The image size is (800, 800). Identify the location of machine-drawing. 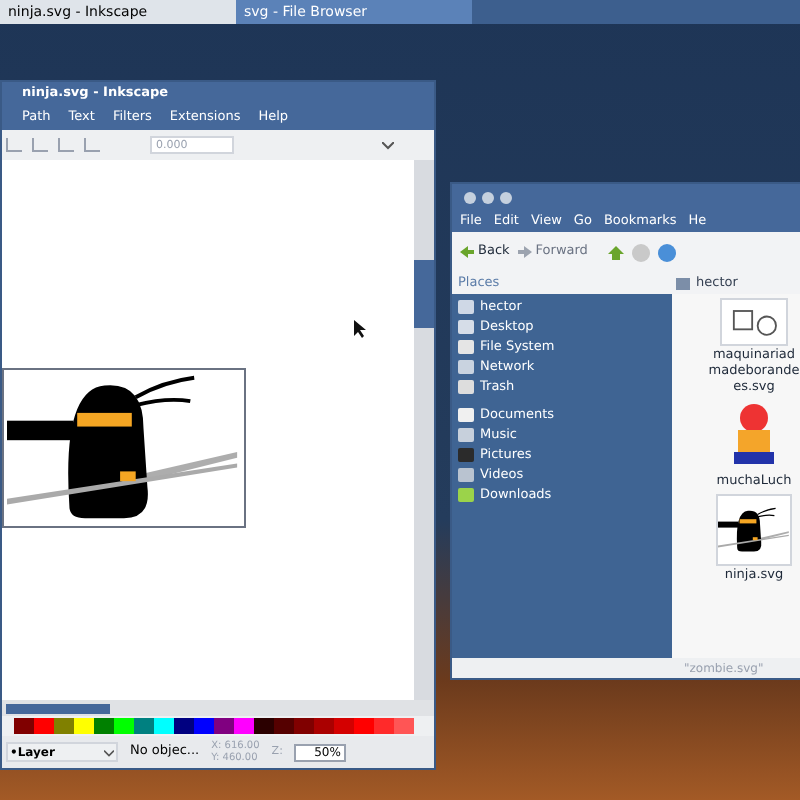
(754, 322).